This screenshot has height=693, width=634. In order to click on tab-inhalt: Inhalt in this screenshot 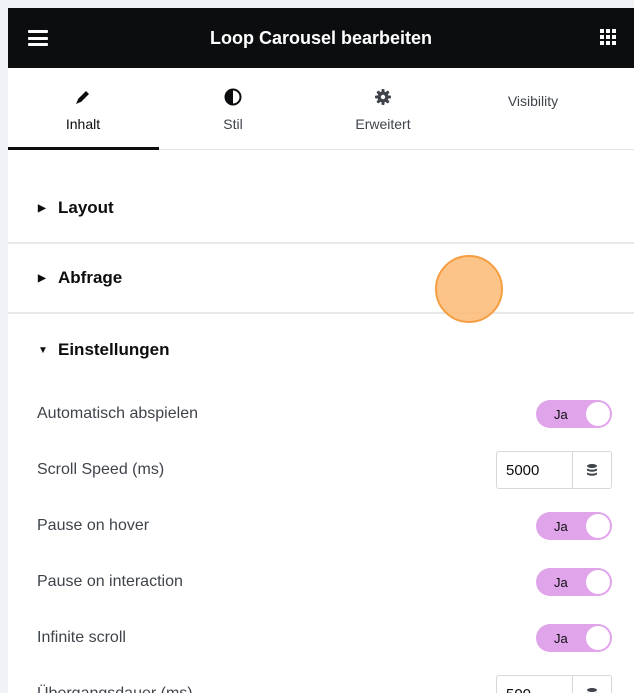, I will do `click(83, 109)`.